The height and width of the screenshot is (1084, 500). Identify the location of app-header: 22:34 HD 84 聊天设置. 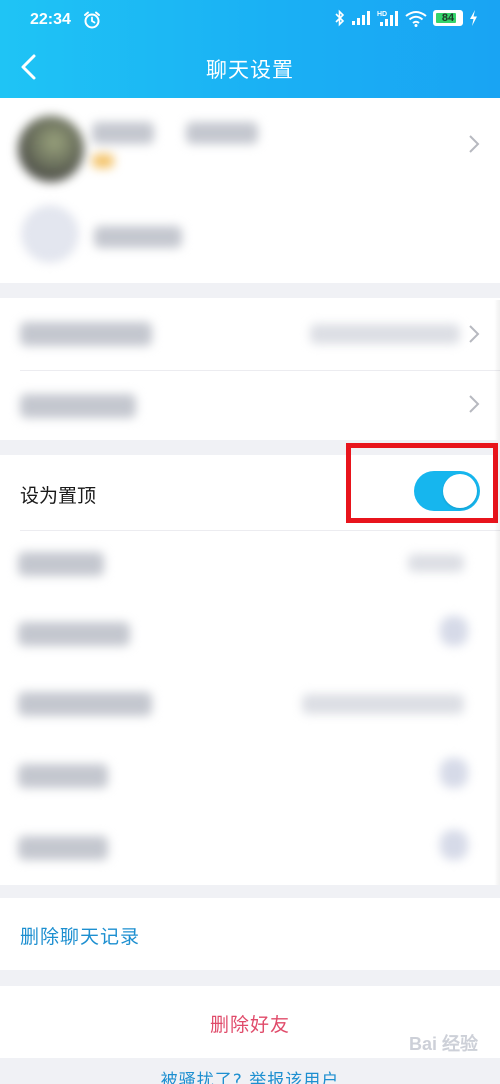
(250, 49).